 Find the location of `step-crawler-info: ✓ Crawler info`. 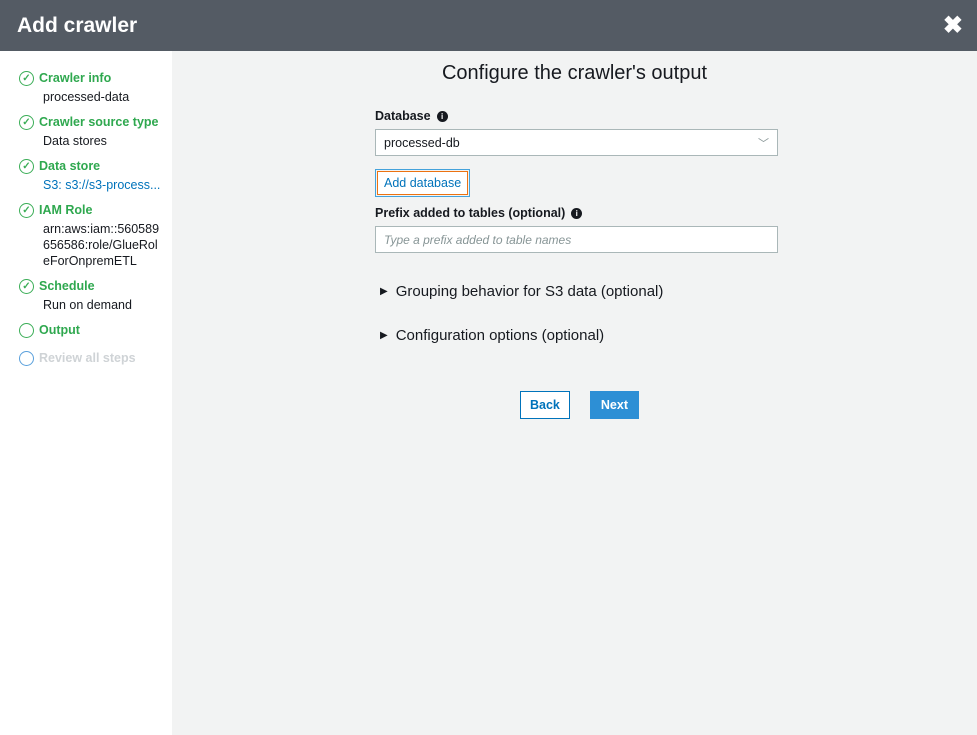

step-crawler-info: ✓ Crawler info is located at coordinates (95, 78).